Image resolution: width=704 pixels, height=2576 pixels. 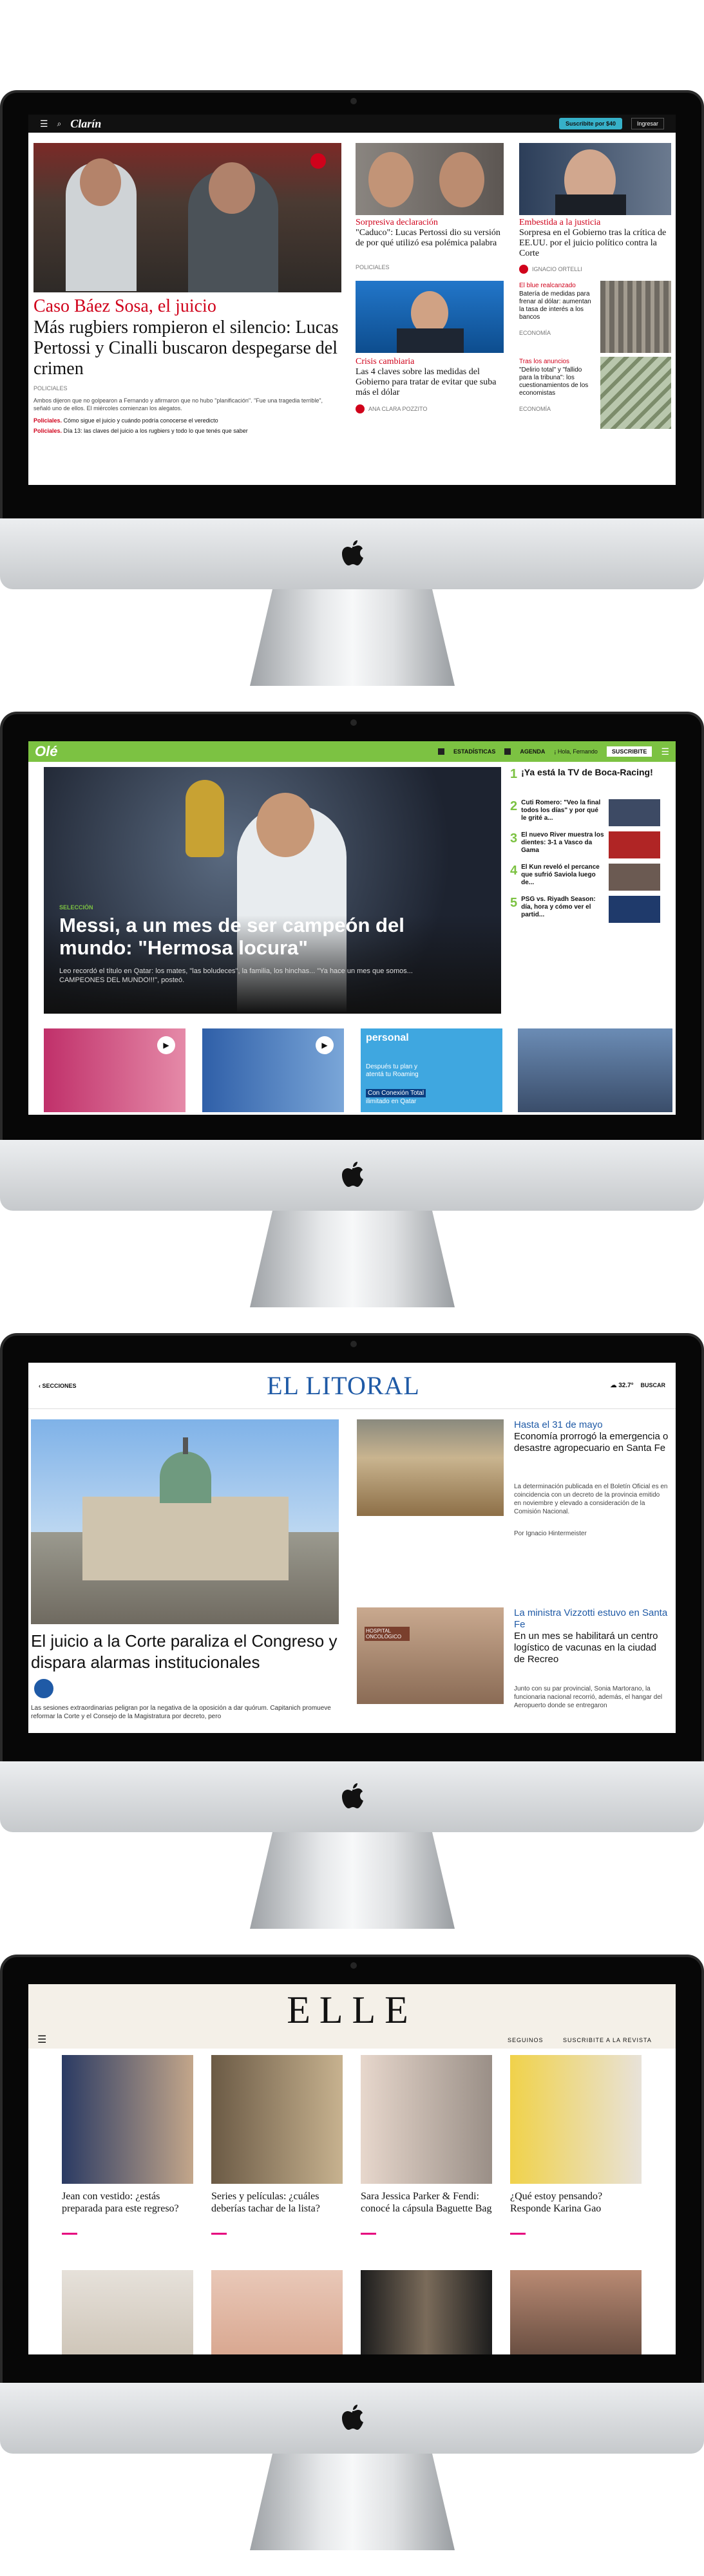 I want to click on drought-photo, so click(x=431, y=1467).